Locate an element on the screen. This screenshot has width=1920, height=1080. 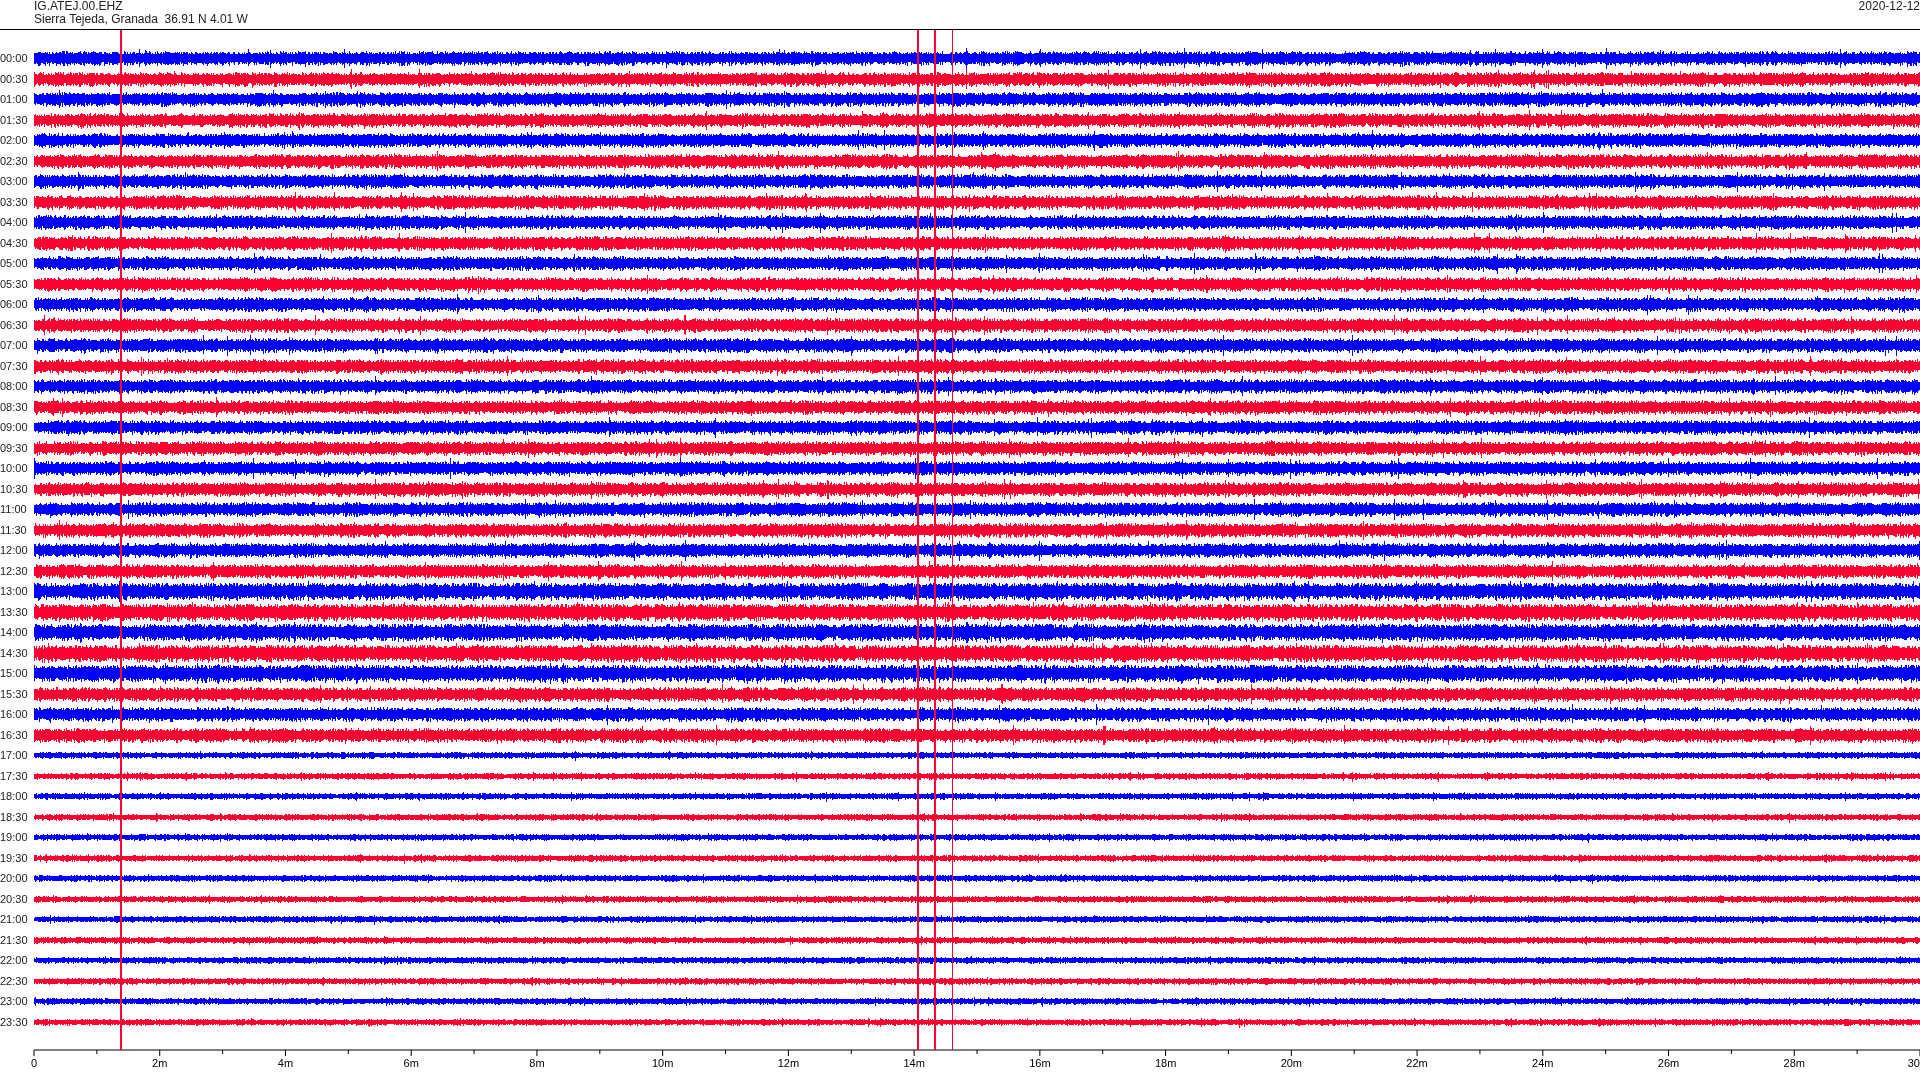
axis-label: 30 is located at coordinates (1913, 1063).